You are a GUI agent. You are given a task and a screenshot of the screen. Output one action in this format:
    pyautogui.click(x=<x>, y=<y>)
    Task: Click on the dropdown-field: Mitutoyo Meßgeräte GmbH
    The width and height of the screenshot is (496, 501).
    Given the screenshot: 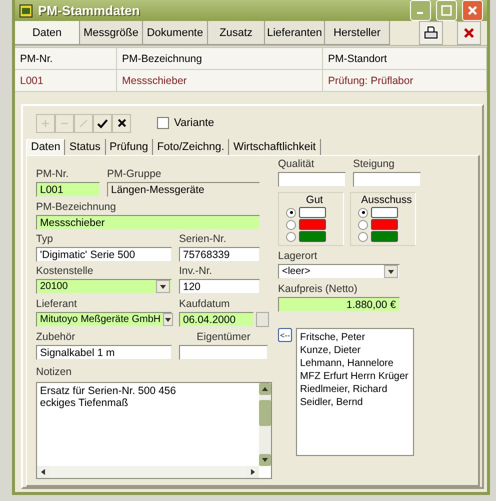 What is the action you would take?
    pyautogui.click(x=104, y=319)
    